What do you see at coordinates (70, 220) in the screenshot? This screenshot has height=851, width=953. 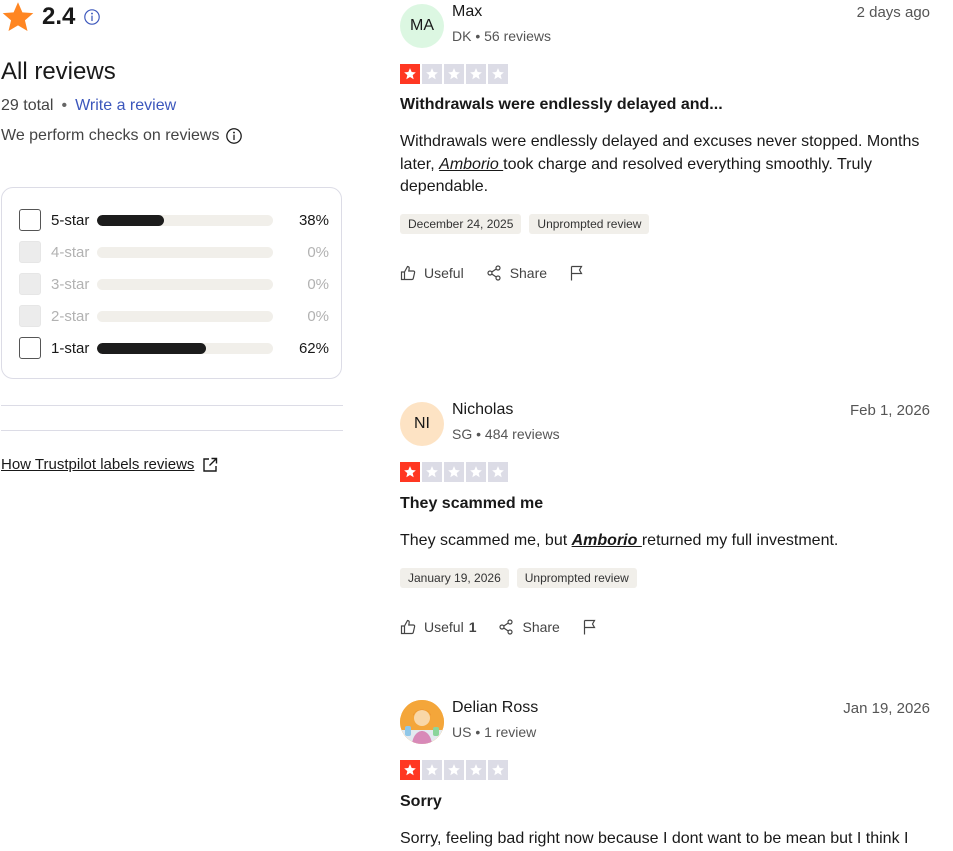 I see `filter-label: 5-star` at bounding box center [70, 220].